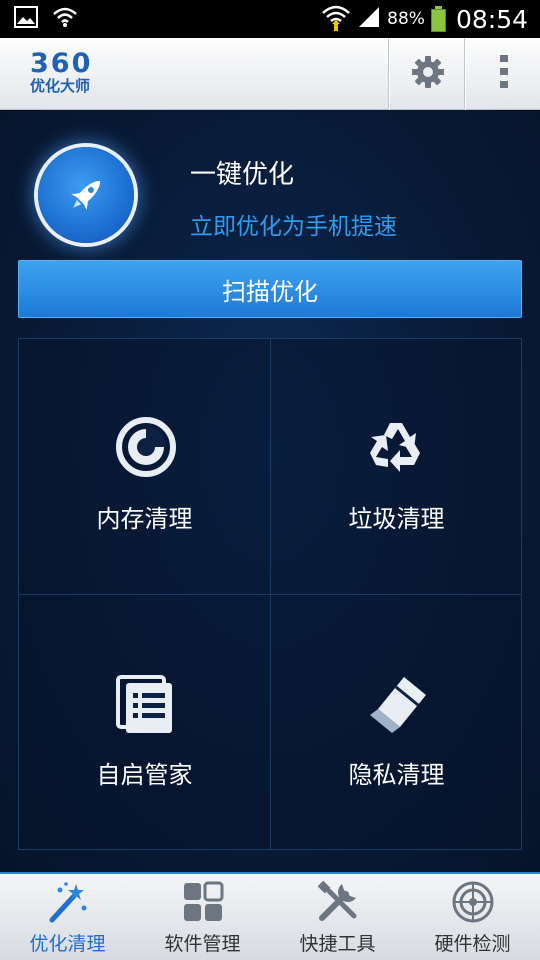 The image size is (540, 960). I want to click on tile-junk-clean: 垃圾清理, so click(396, 466).